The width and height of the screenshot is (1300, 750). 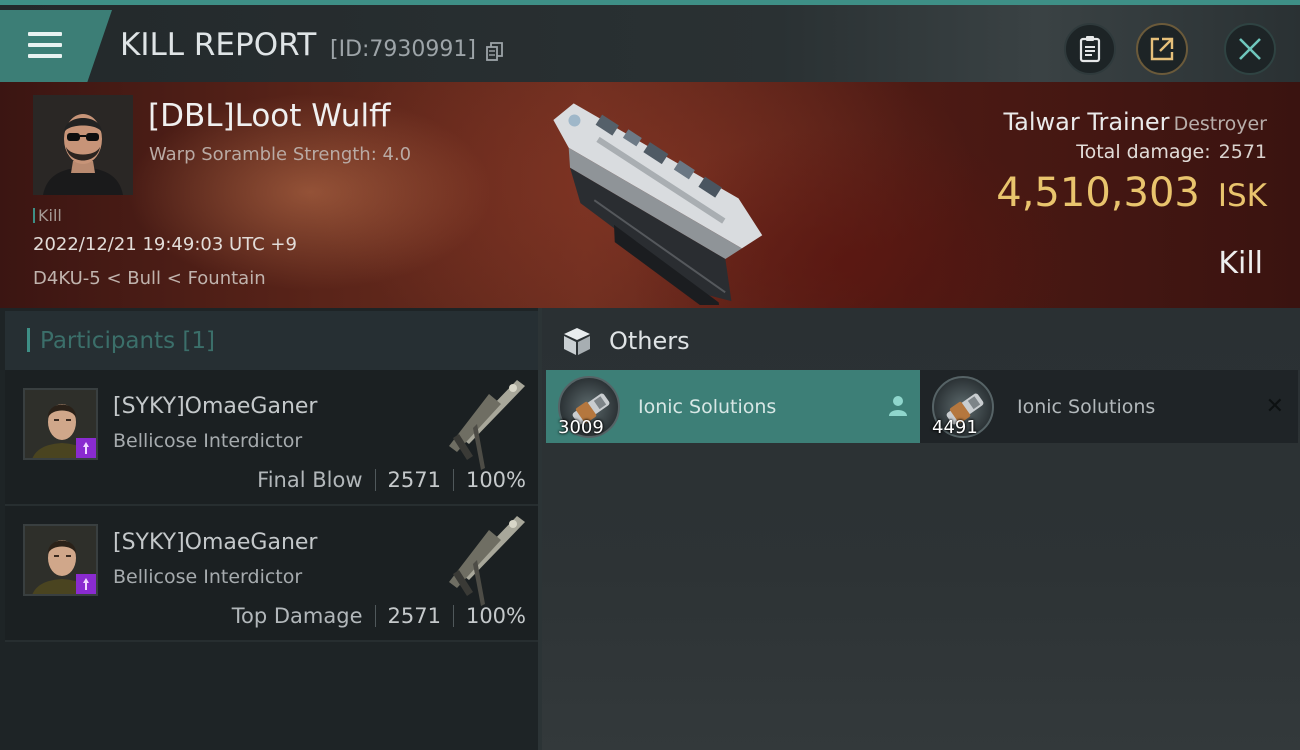 I want to click on ship-name: Talwar Trainer, so click(x=1086, y=122).